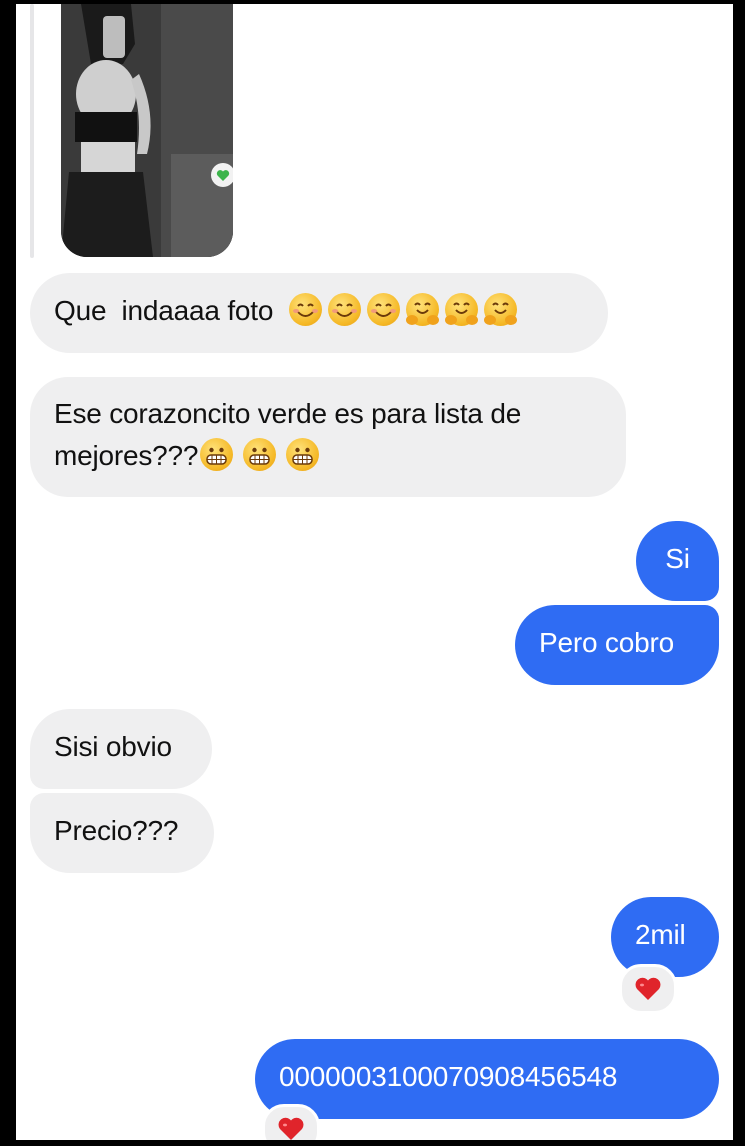 This screenshot has width=745, height=1146. What do you see at coordinates (222, 175) in the screenshot?
I see `green-heart-icon` at bounding box center [222, 175].